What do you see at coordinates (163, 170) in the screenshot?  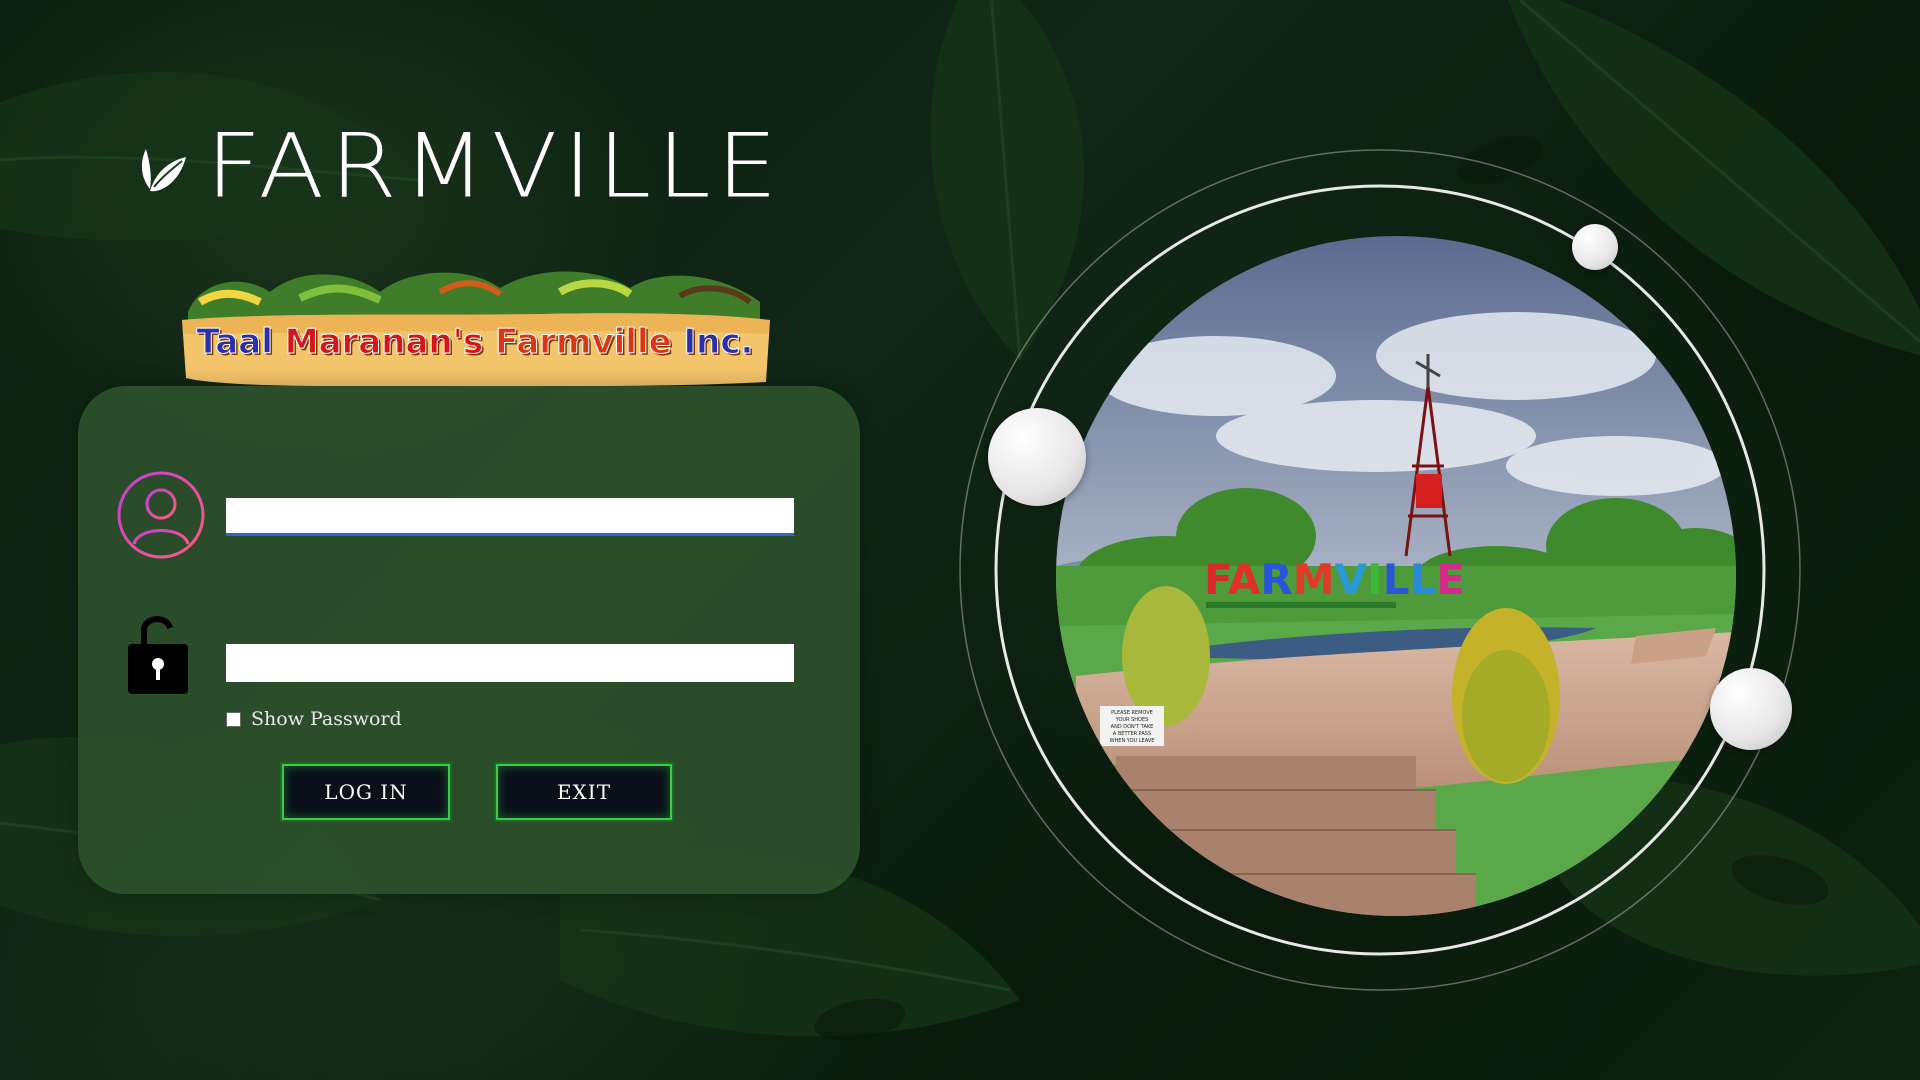 I see `leaf-icon` at bounding box center [163, 170].